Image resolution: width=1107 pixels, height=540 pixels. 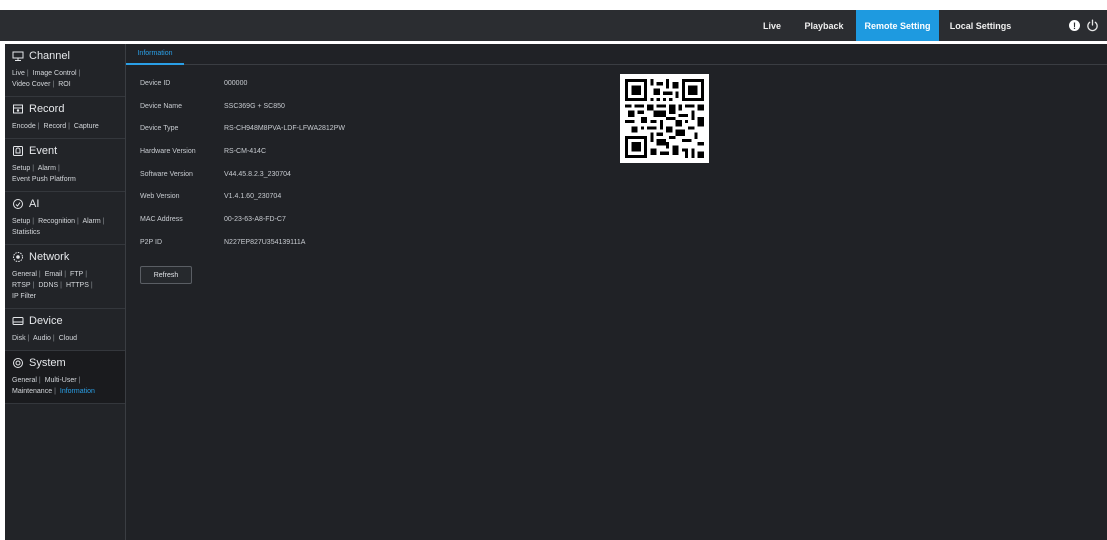 What do you see at coordinates (242, 219) in the screenshot?
I see `field-row: MAC Address 00-23-63-A8-FD-C7` at bounding box center [242, 219].